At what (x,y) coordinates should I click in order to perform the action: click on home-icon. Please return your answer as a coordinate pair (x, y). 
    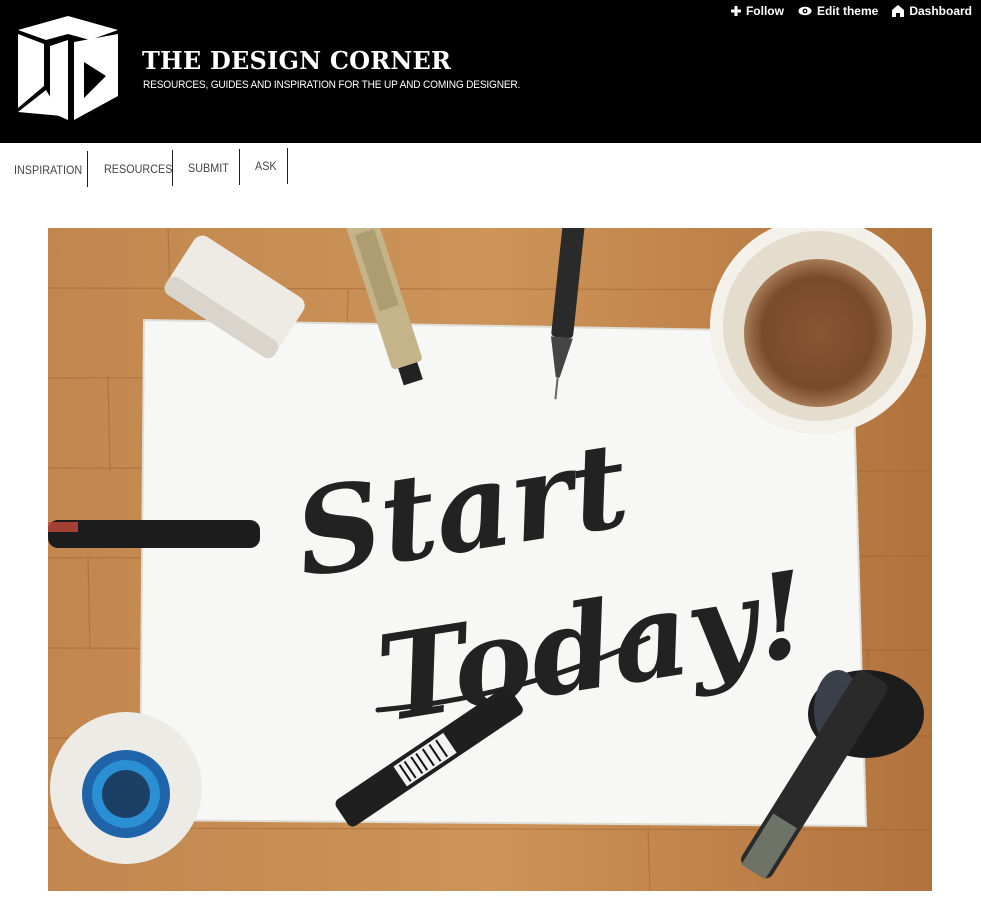
    Looking at the image, I should click on (898, 11).